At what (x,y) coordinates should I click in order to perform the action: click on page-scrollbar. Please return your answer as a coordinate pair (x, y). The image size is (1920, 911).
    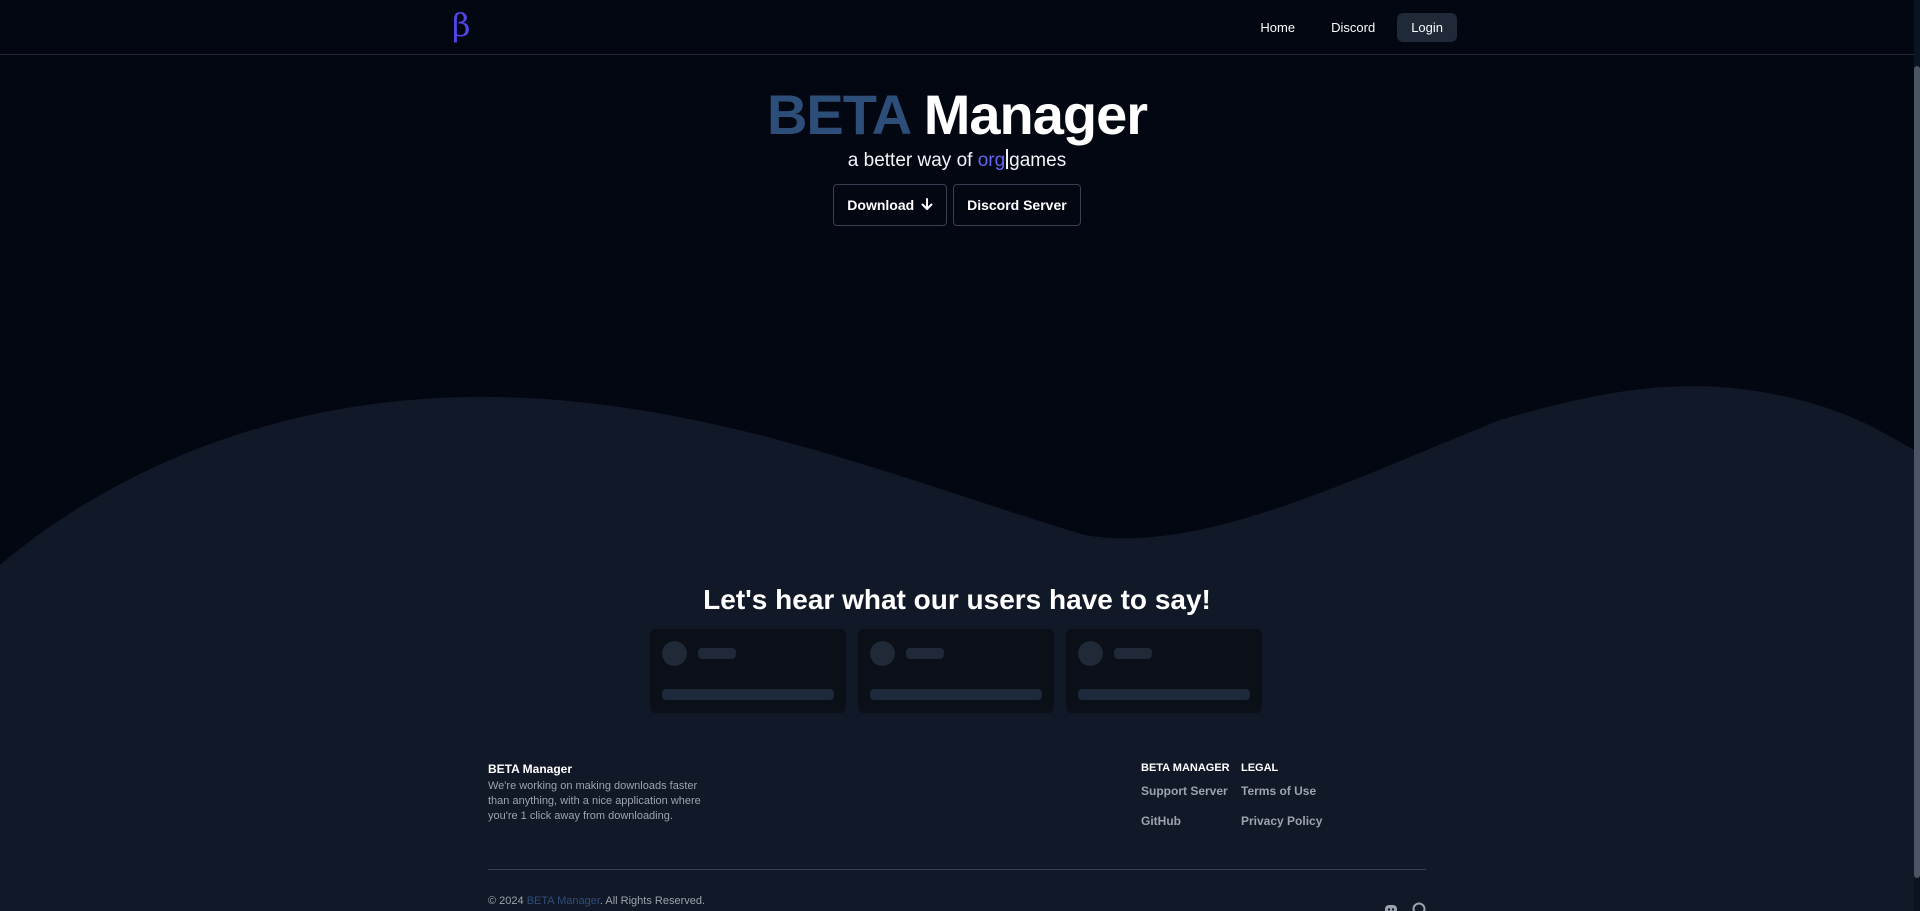
    Looking at the image, I should click on (1917, 455).